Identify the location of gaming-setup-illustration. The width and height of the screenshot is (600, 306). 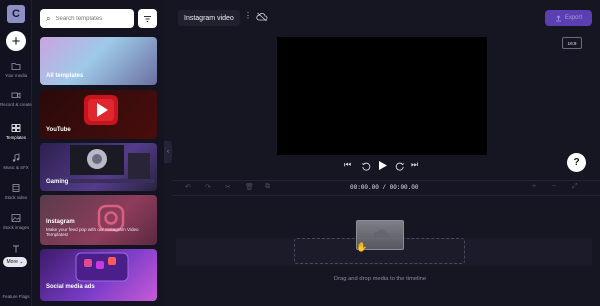
(106, 164).